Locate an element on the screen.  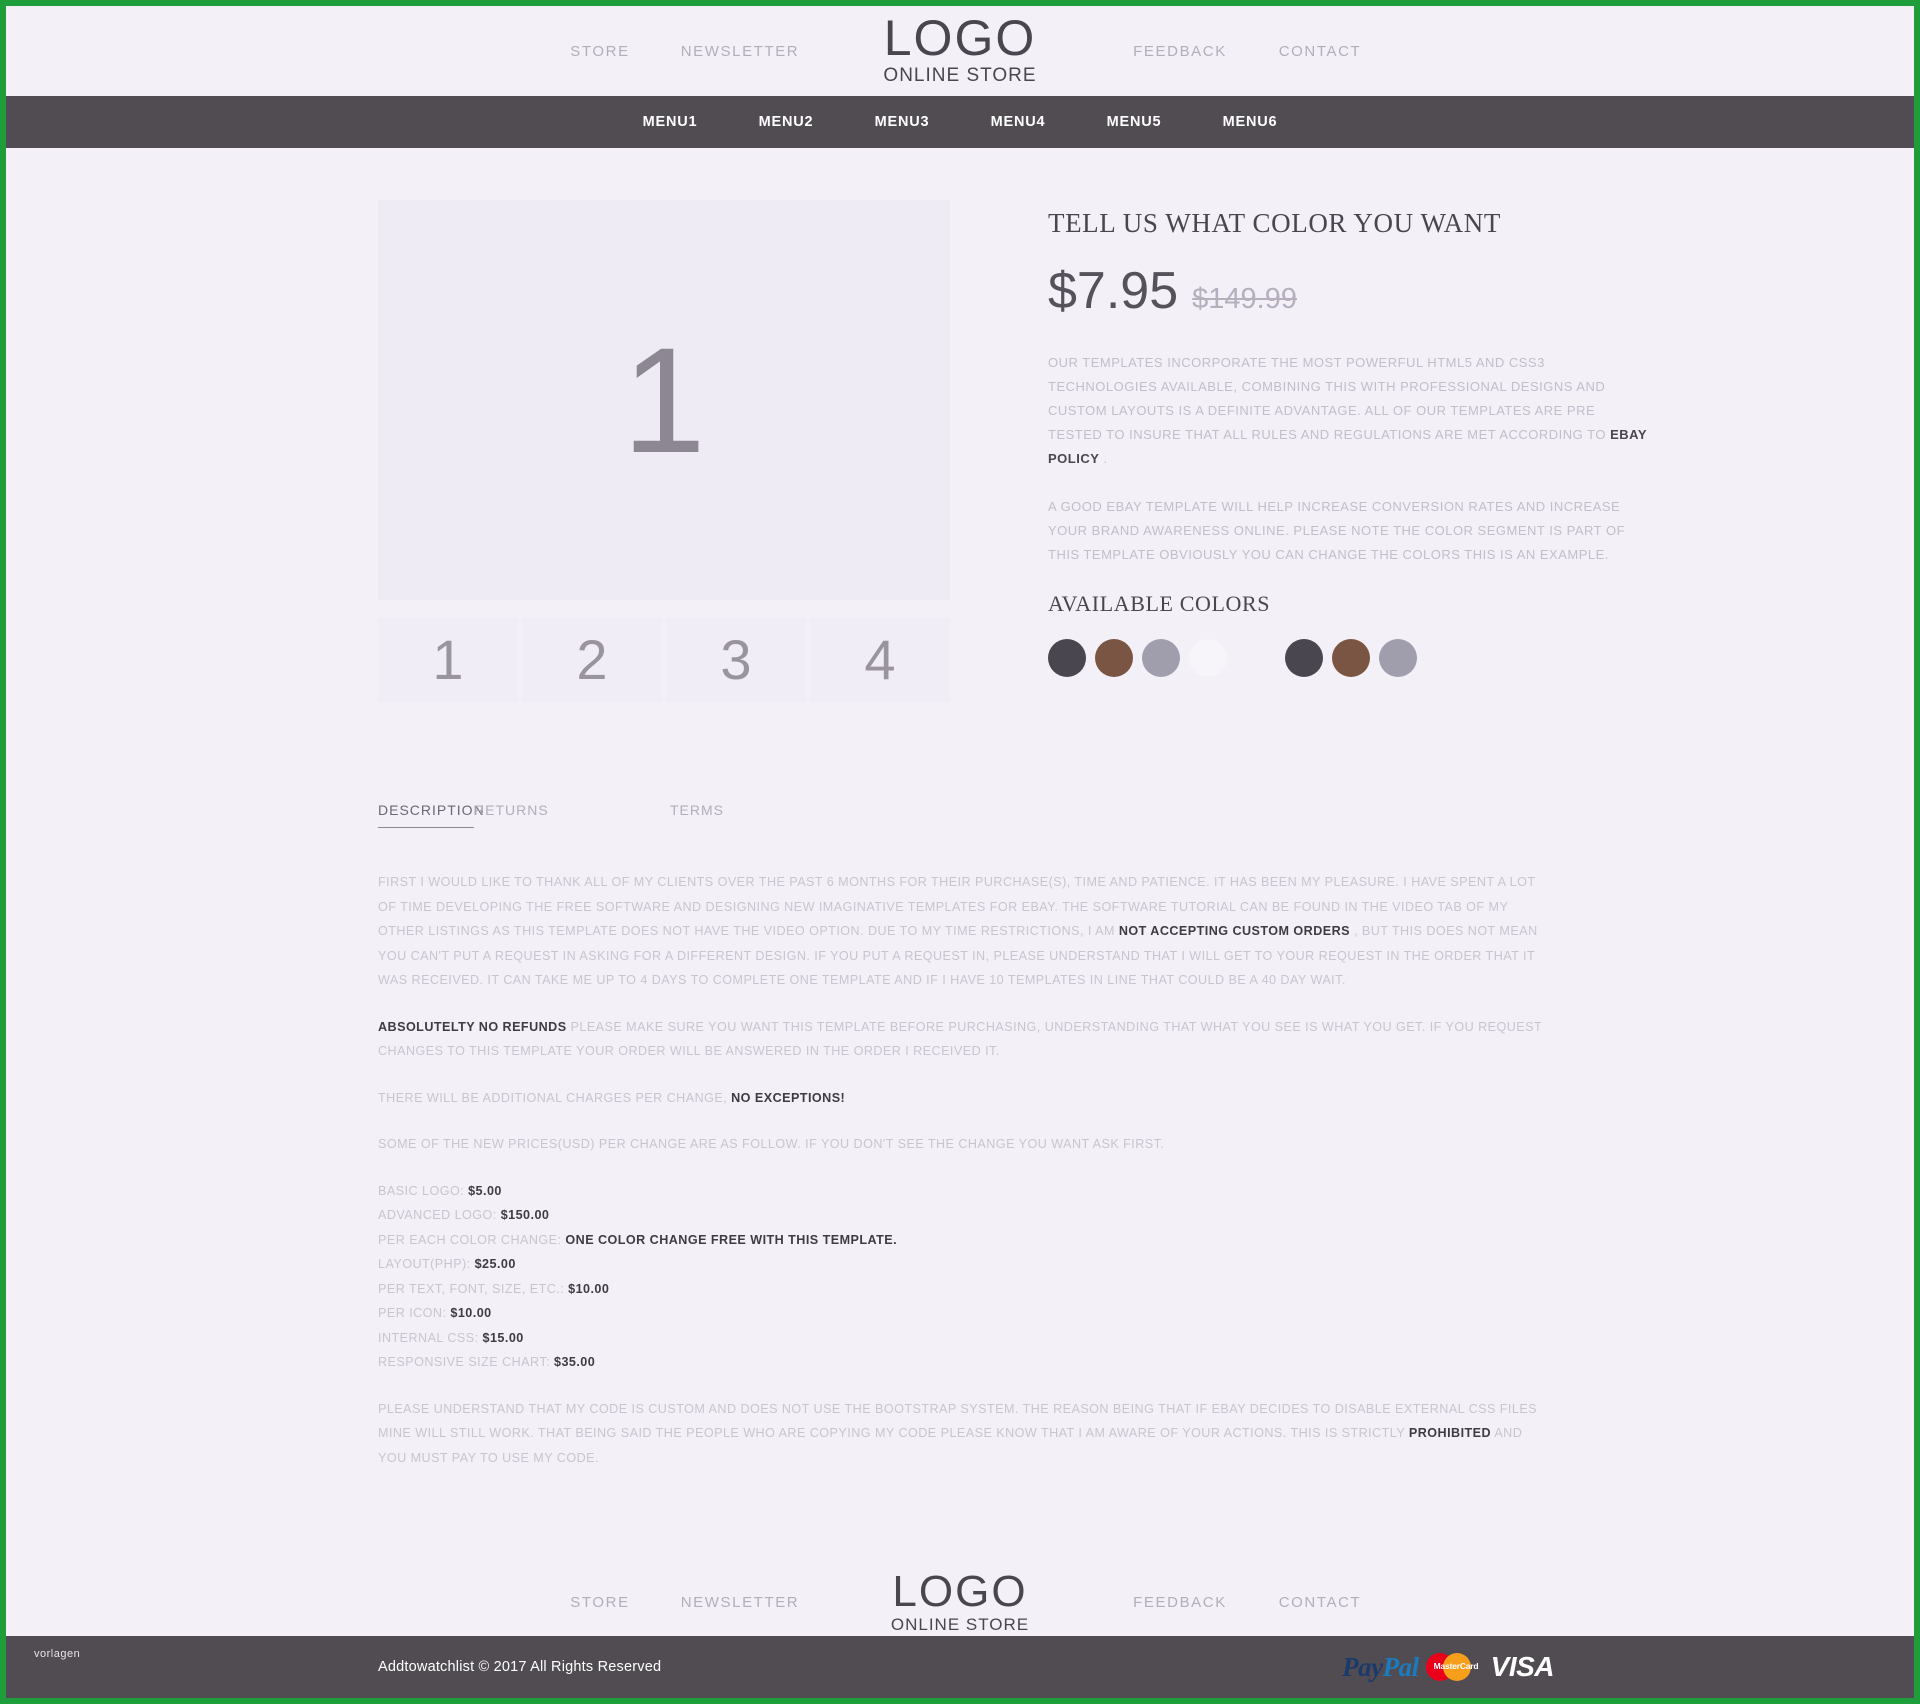
thumbnail-label: 3 is located at coordinates (736, 659).